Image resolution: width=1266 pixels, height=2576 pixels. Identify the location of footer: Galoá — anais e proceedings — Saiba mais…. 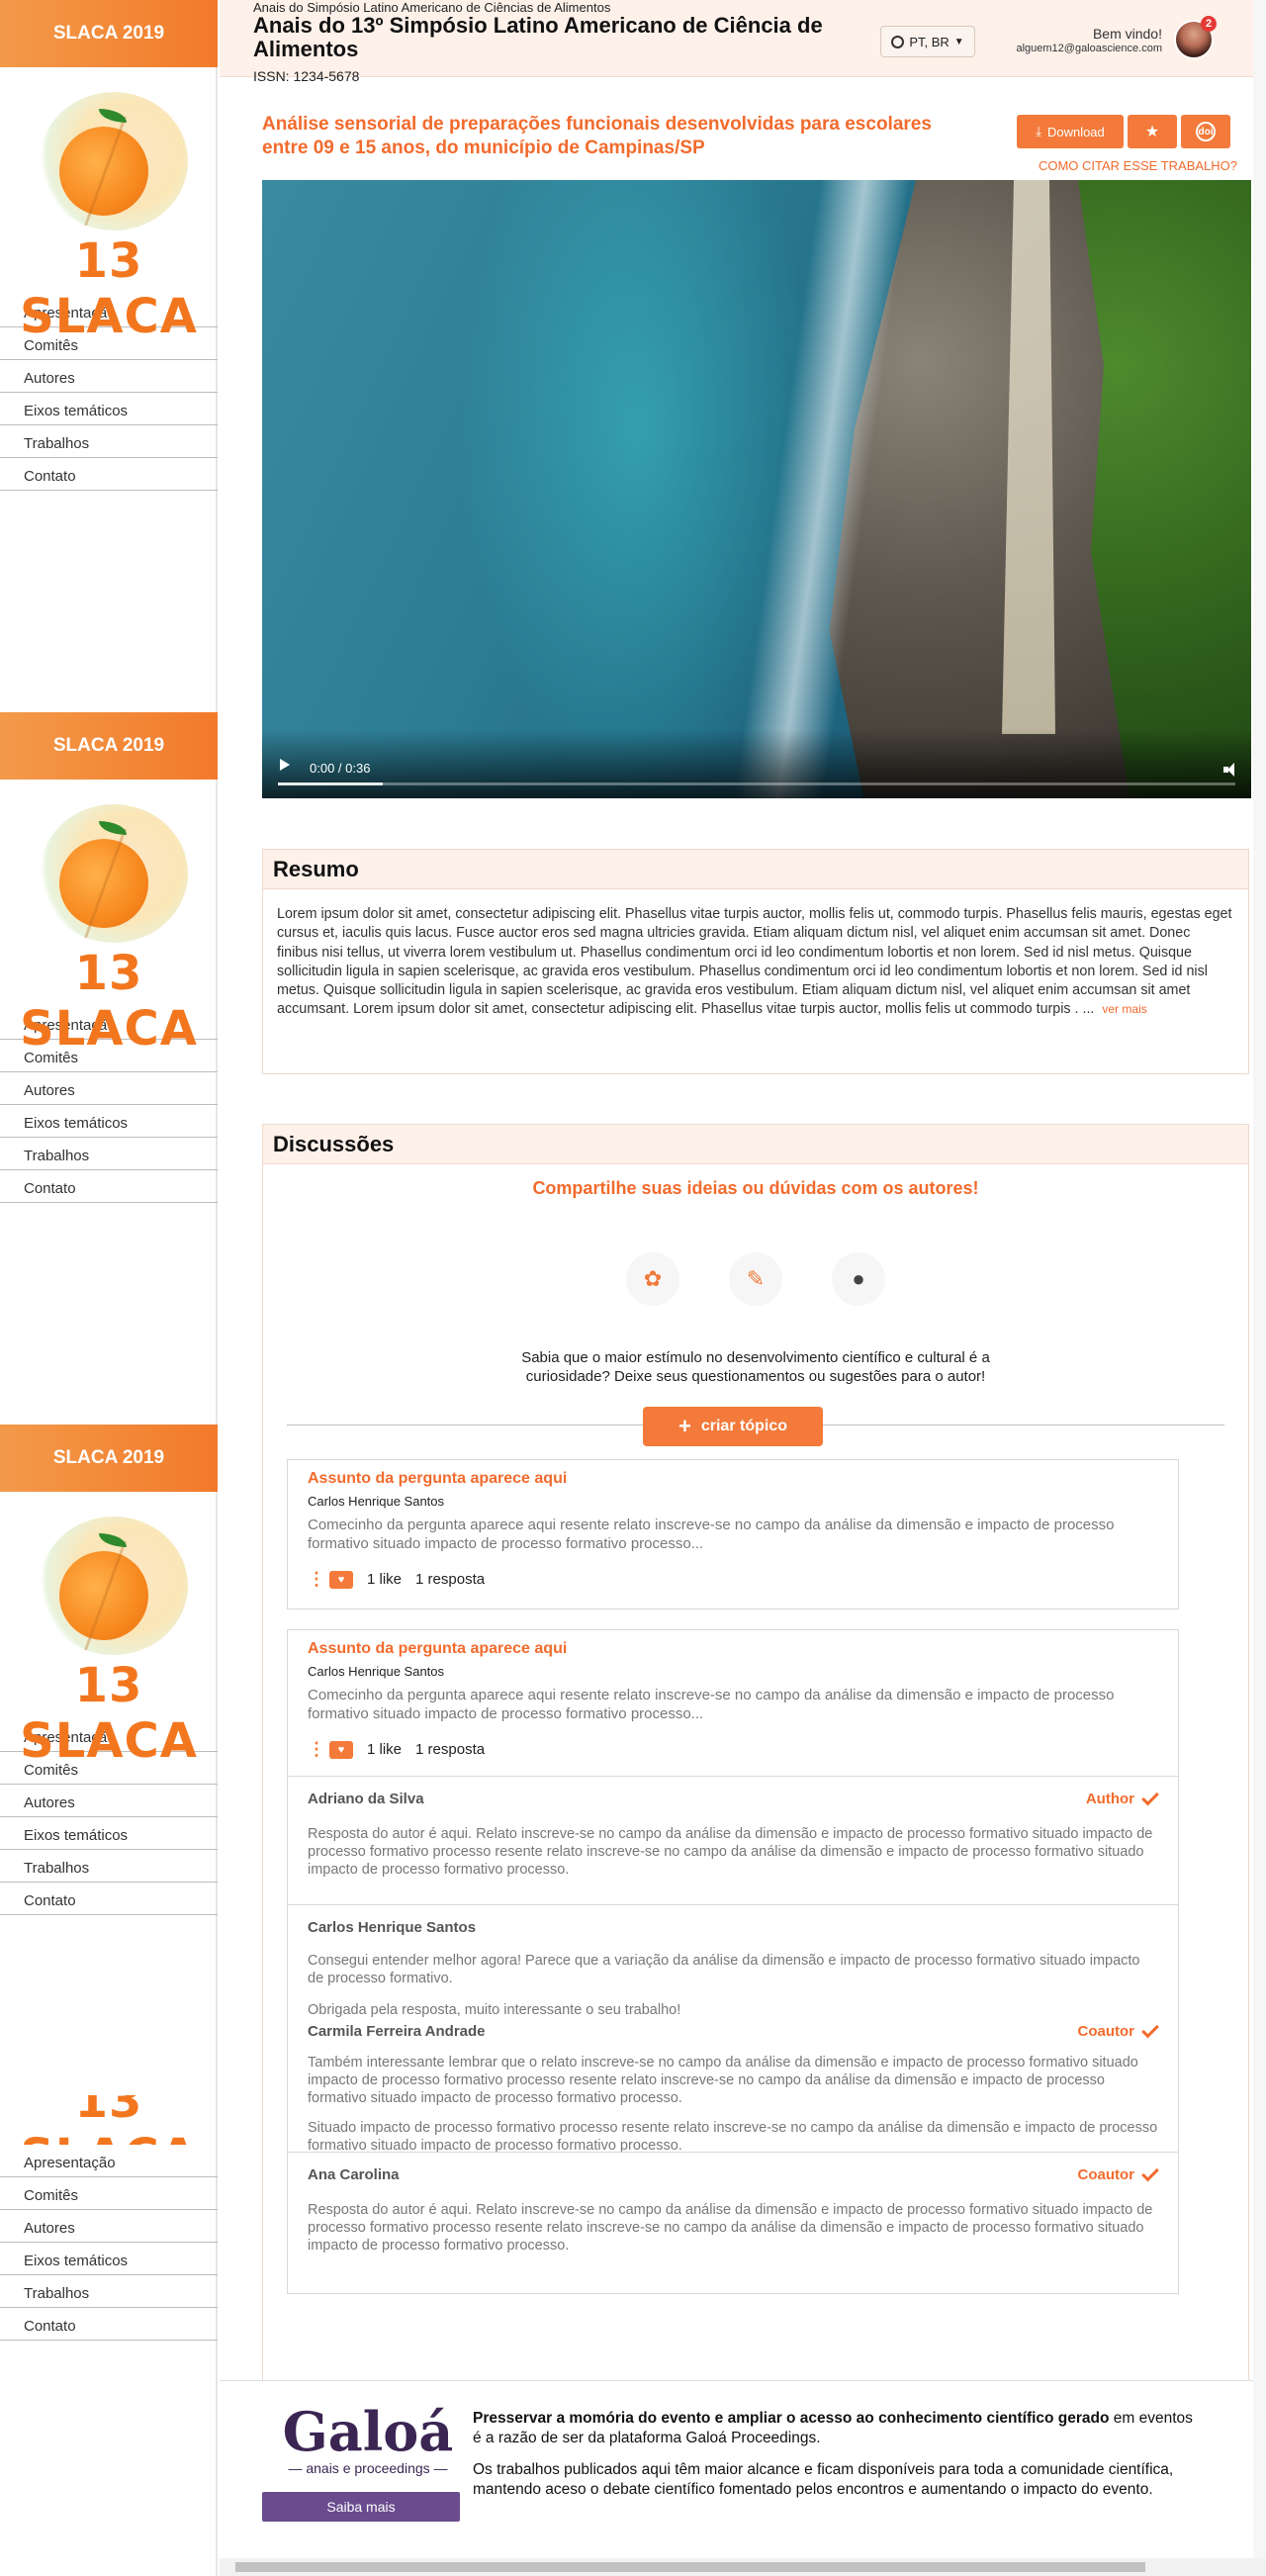
(736, 2469).